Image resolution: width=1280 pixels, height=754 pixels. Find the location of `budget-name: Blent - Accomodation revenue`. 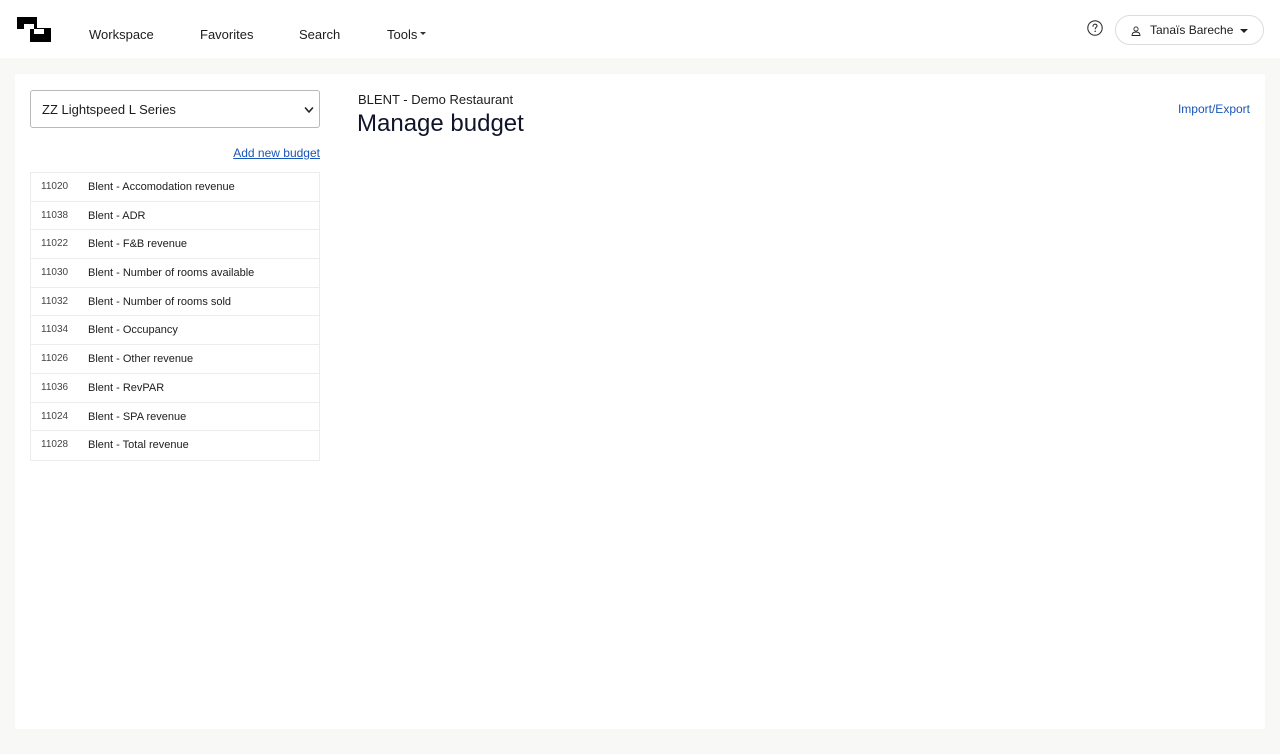

budget-name: Blent - Accomodation revenue is located at coordinates (161, 187).